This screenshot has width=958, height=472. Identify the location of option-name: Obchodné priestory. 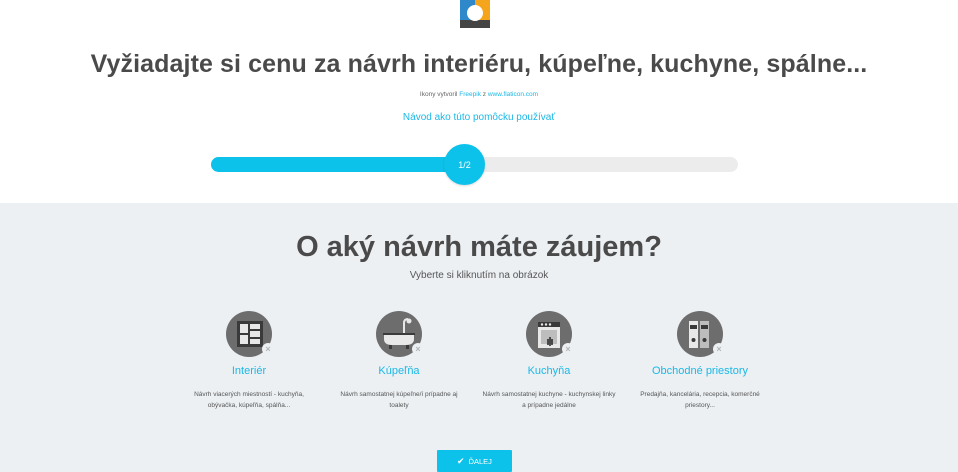
(700, 371).